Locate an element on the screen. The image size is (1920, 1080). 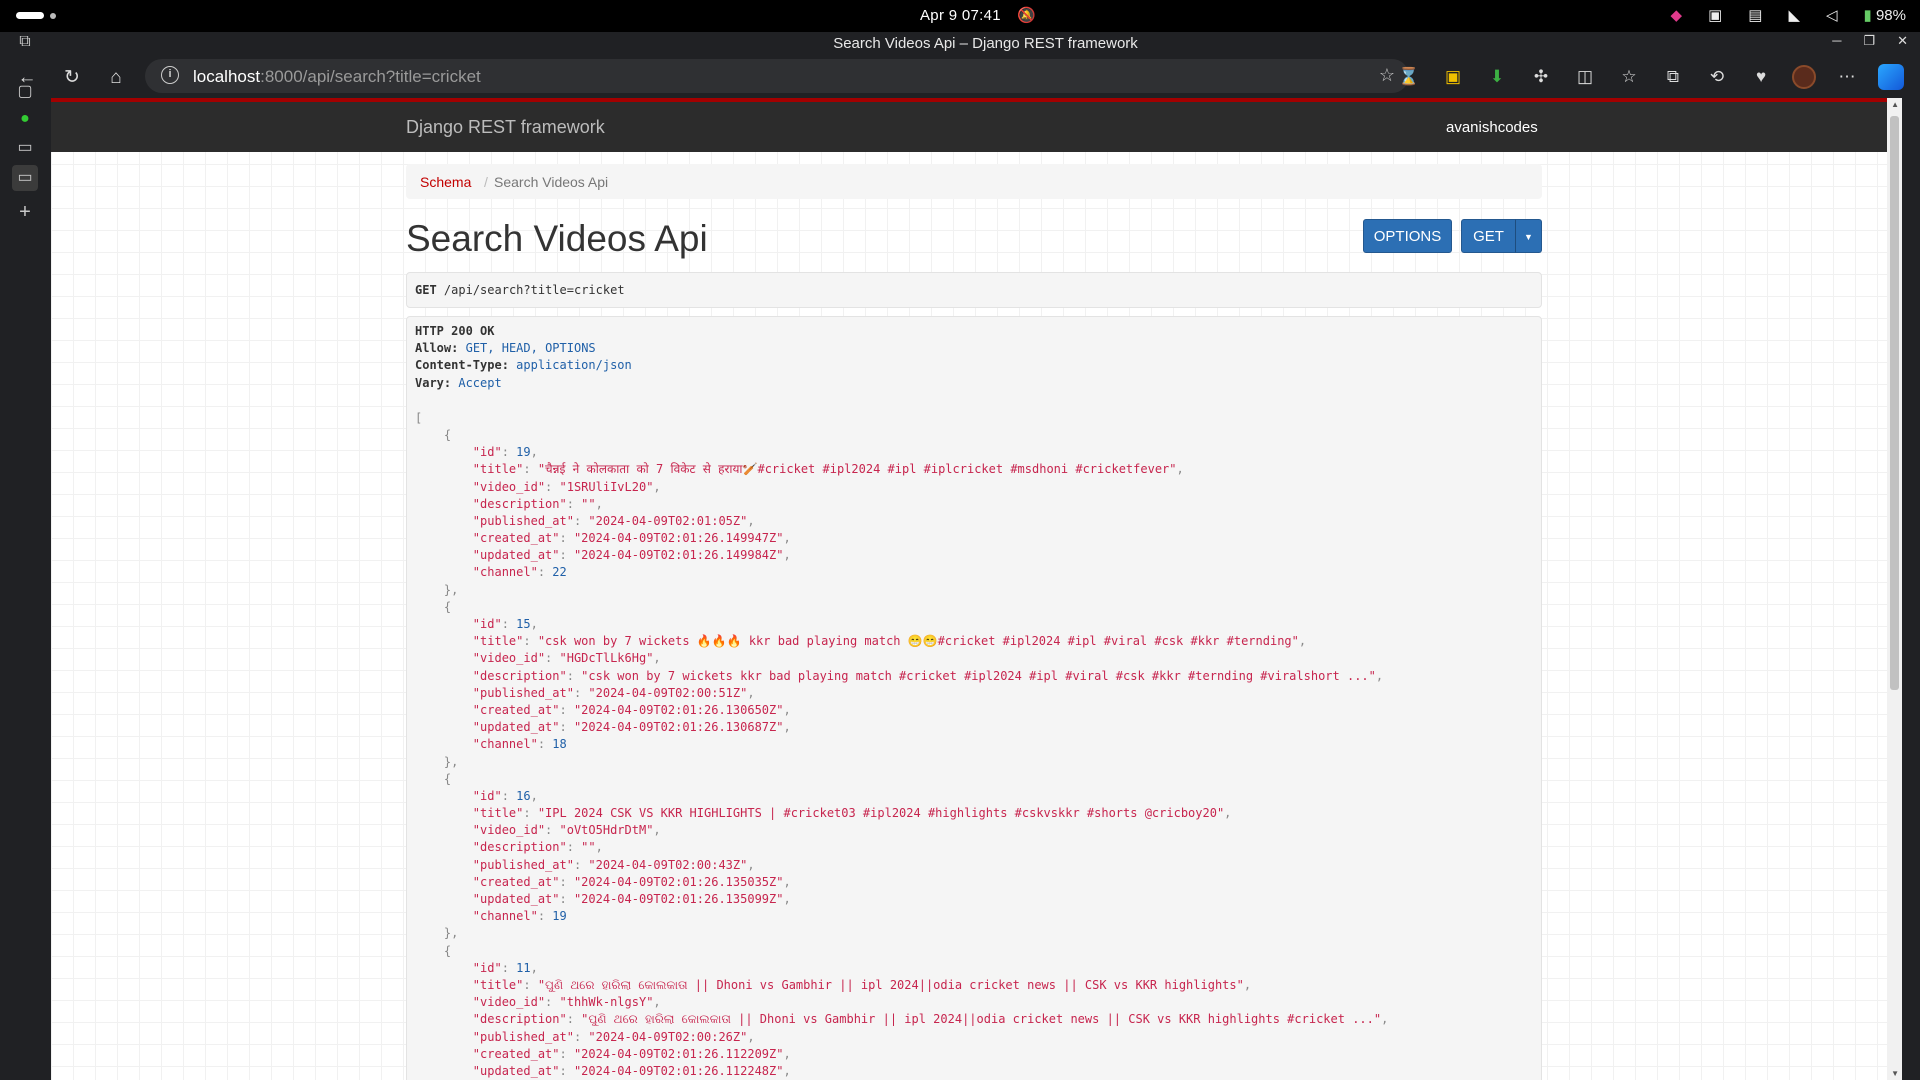
options-button: OPTIONS is located at coordinates (1407, 236).